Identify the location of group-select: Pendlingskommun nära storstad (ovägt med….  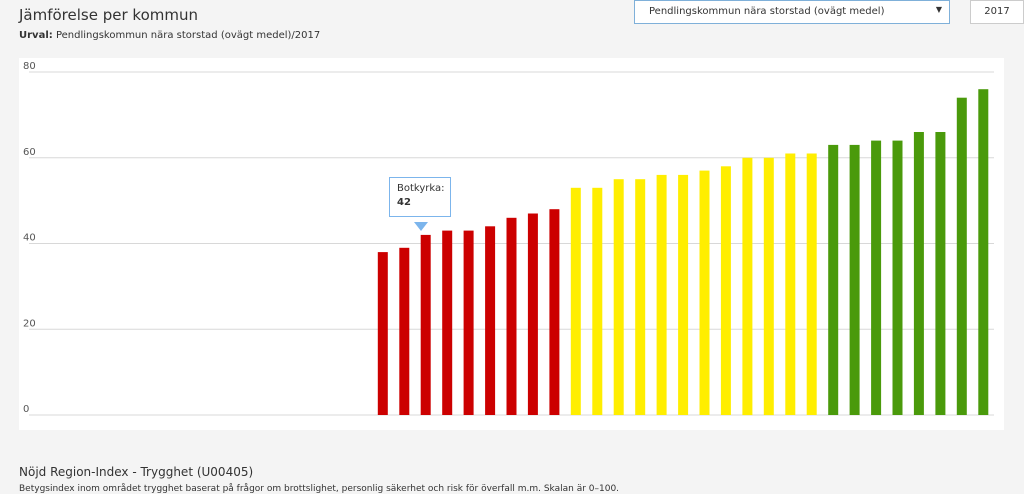
(792, 12).